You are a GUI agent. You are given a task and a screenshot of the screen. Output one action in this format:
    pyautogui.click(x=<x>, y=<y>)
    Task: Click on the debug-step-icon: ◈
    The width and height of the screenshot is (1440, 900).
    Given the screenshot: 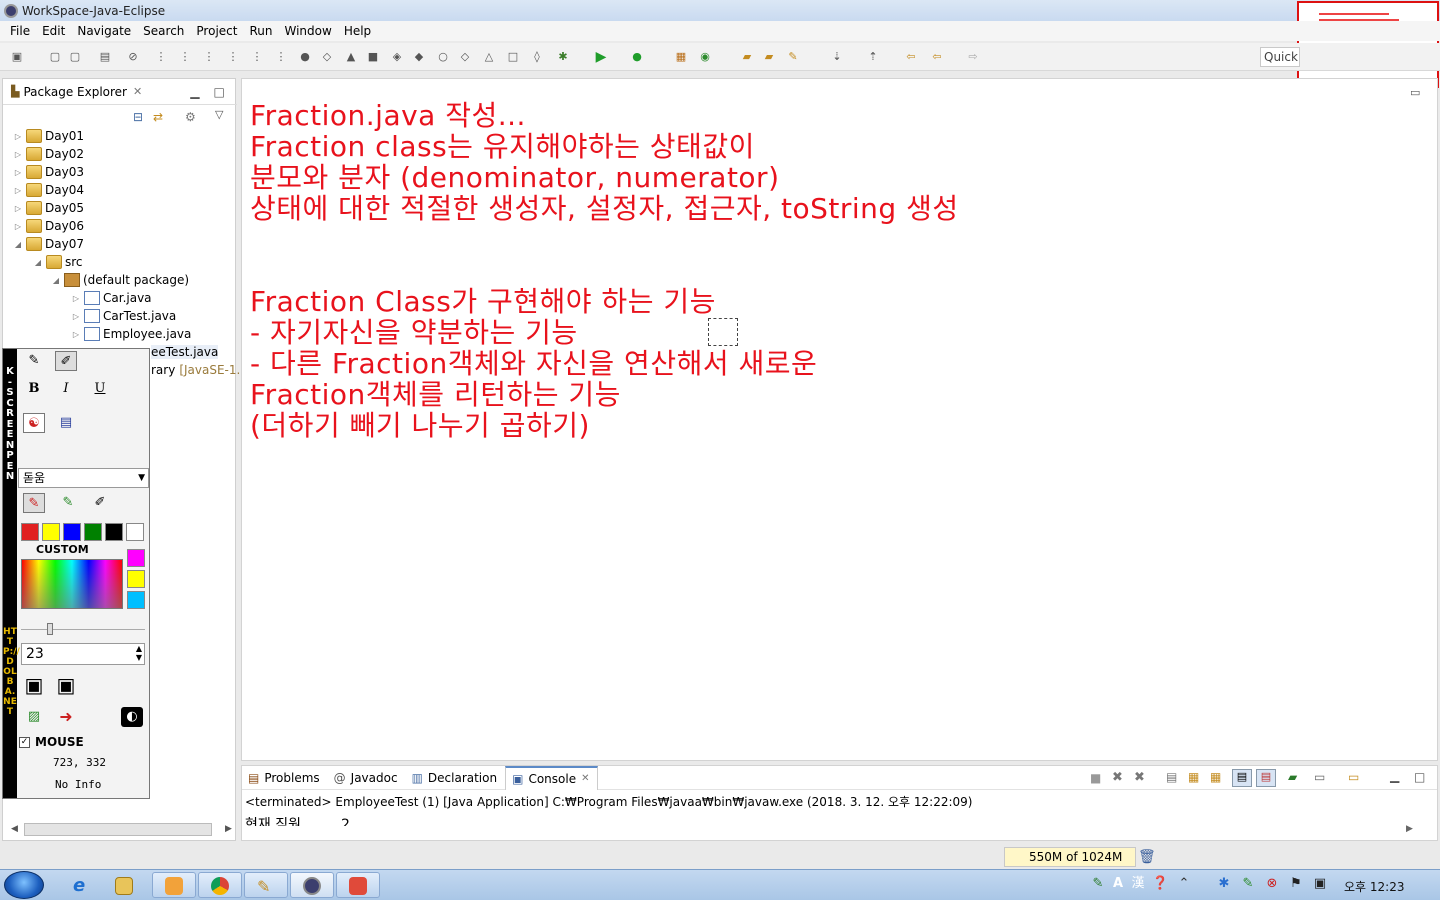 What is the action you would take?
    pyautogui.click(x=397, y=57)
    